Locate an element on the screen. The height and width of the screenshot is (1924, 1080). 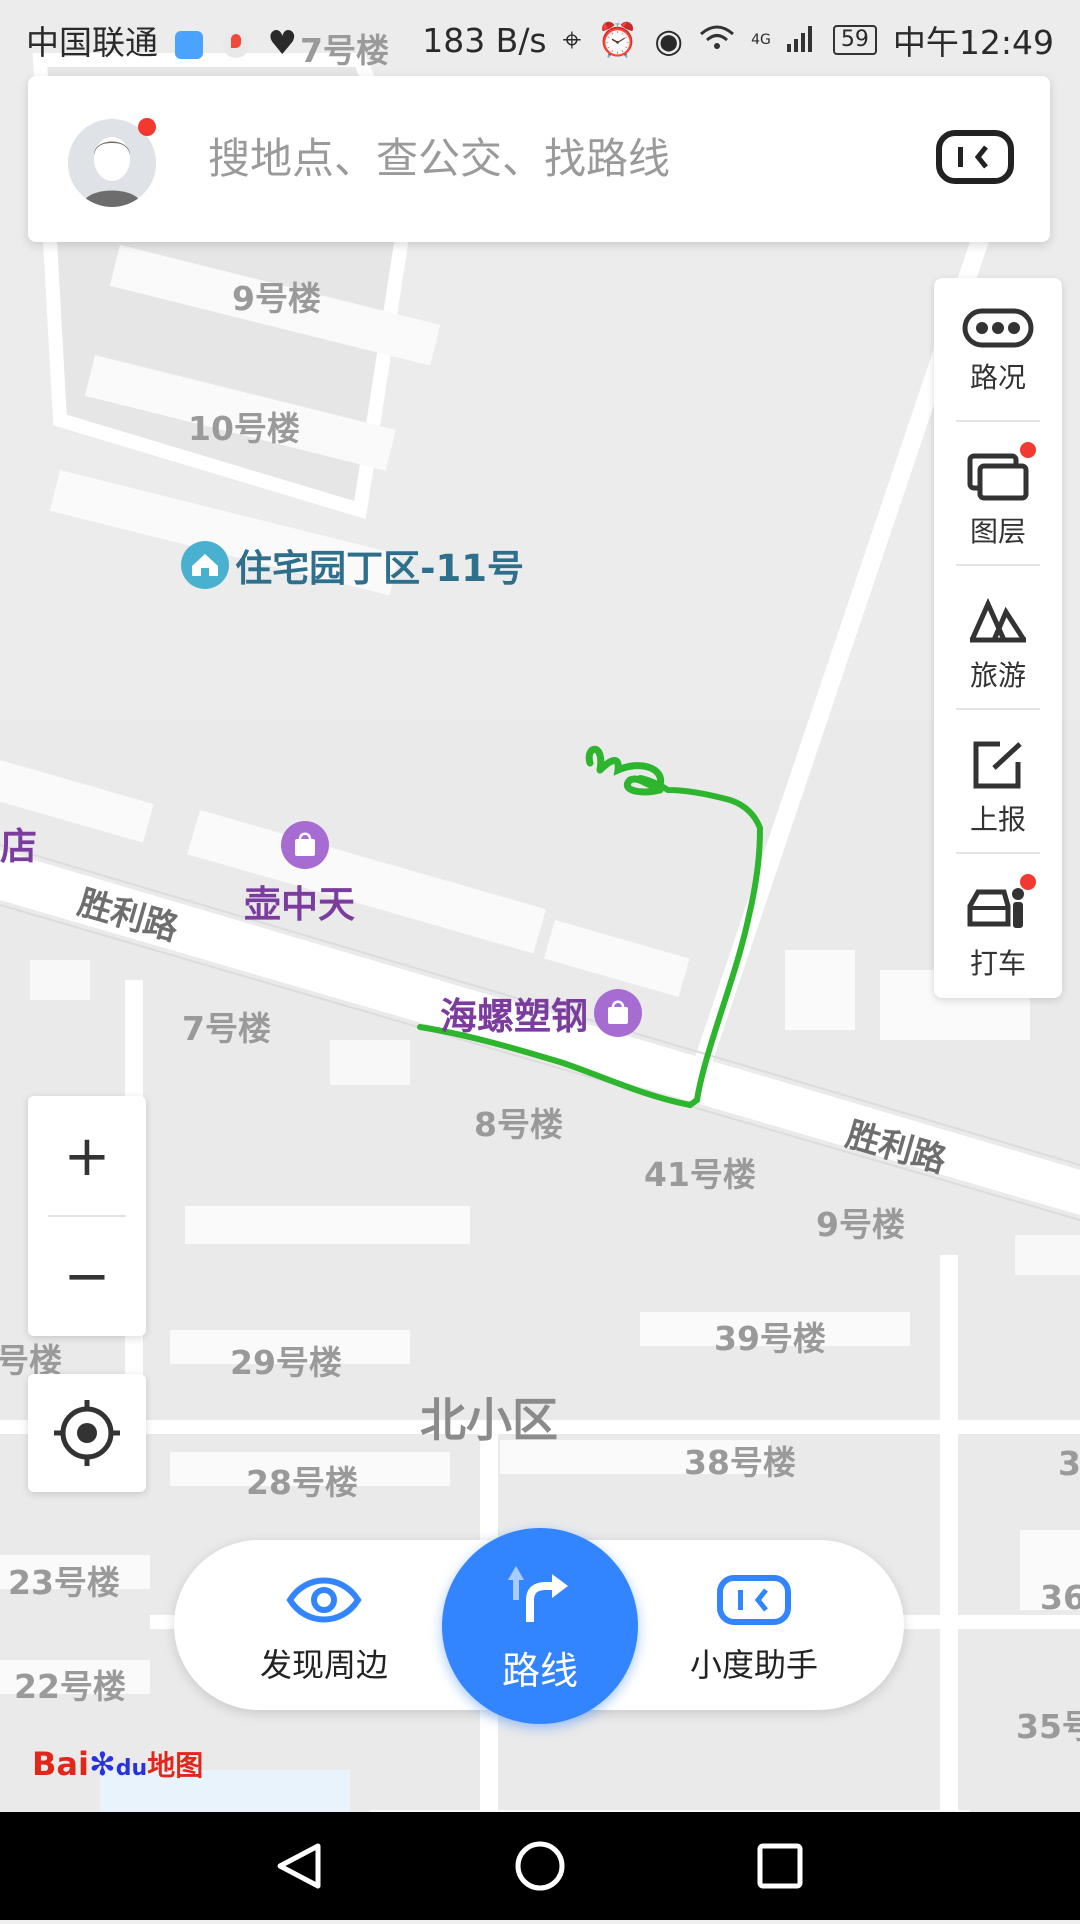
battery-level: 59 is located at coordinates (854, 39).